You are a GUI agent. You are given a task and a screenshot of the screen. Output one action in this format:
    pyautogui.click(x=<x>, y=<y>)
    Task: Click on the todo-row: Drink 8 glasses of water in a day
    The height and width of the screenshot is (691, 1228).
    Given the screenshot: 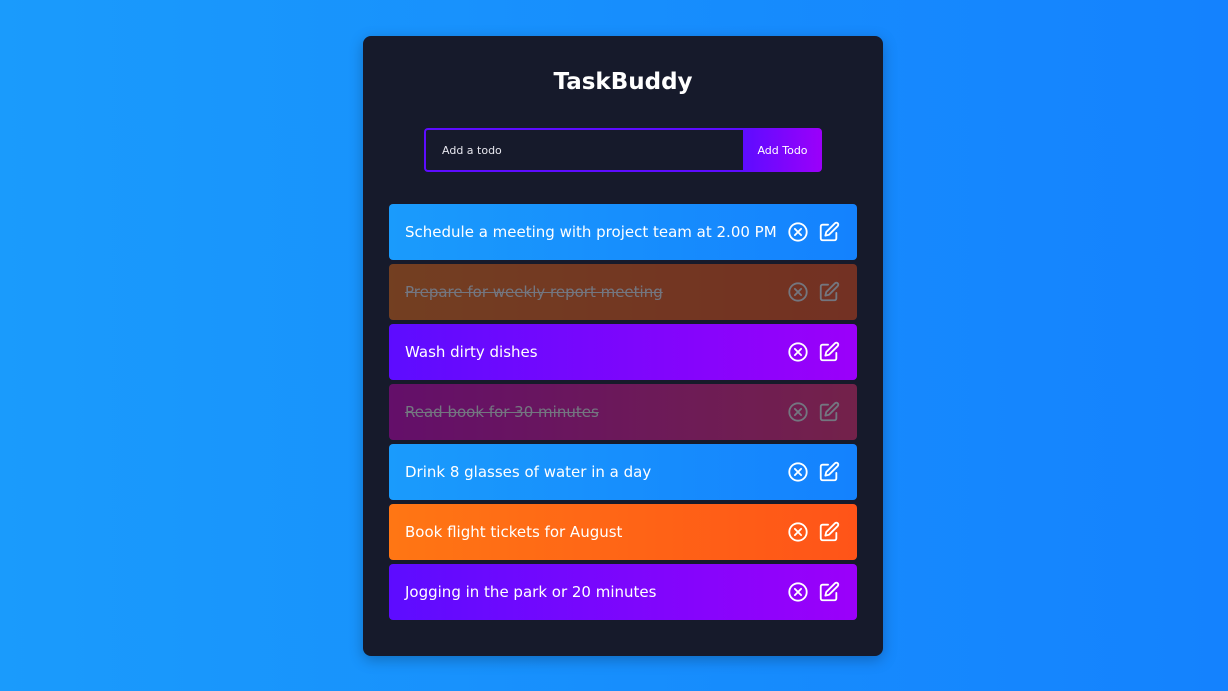 What is the action you would take?
    pyautogui.click(x=623, y=472)
    